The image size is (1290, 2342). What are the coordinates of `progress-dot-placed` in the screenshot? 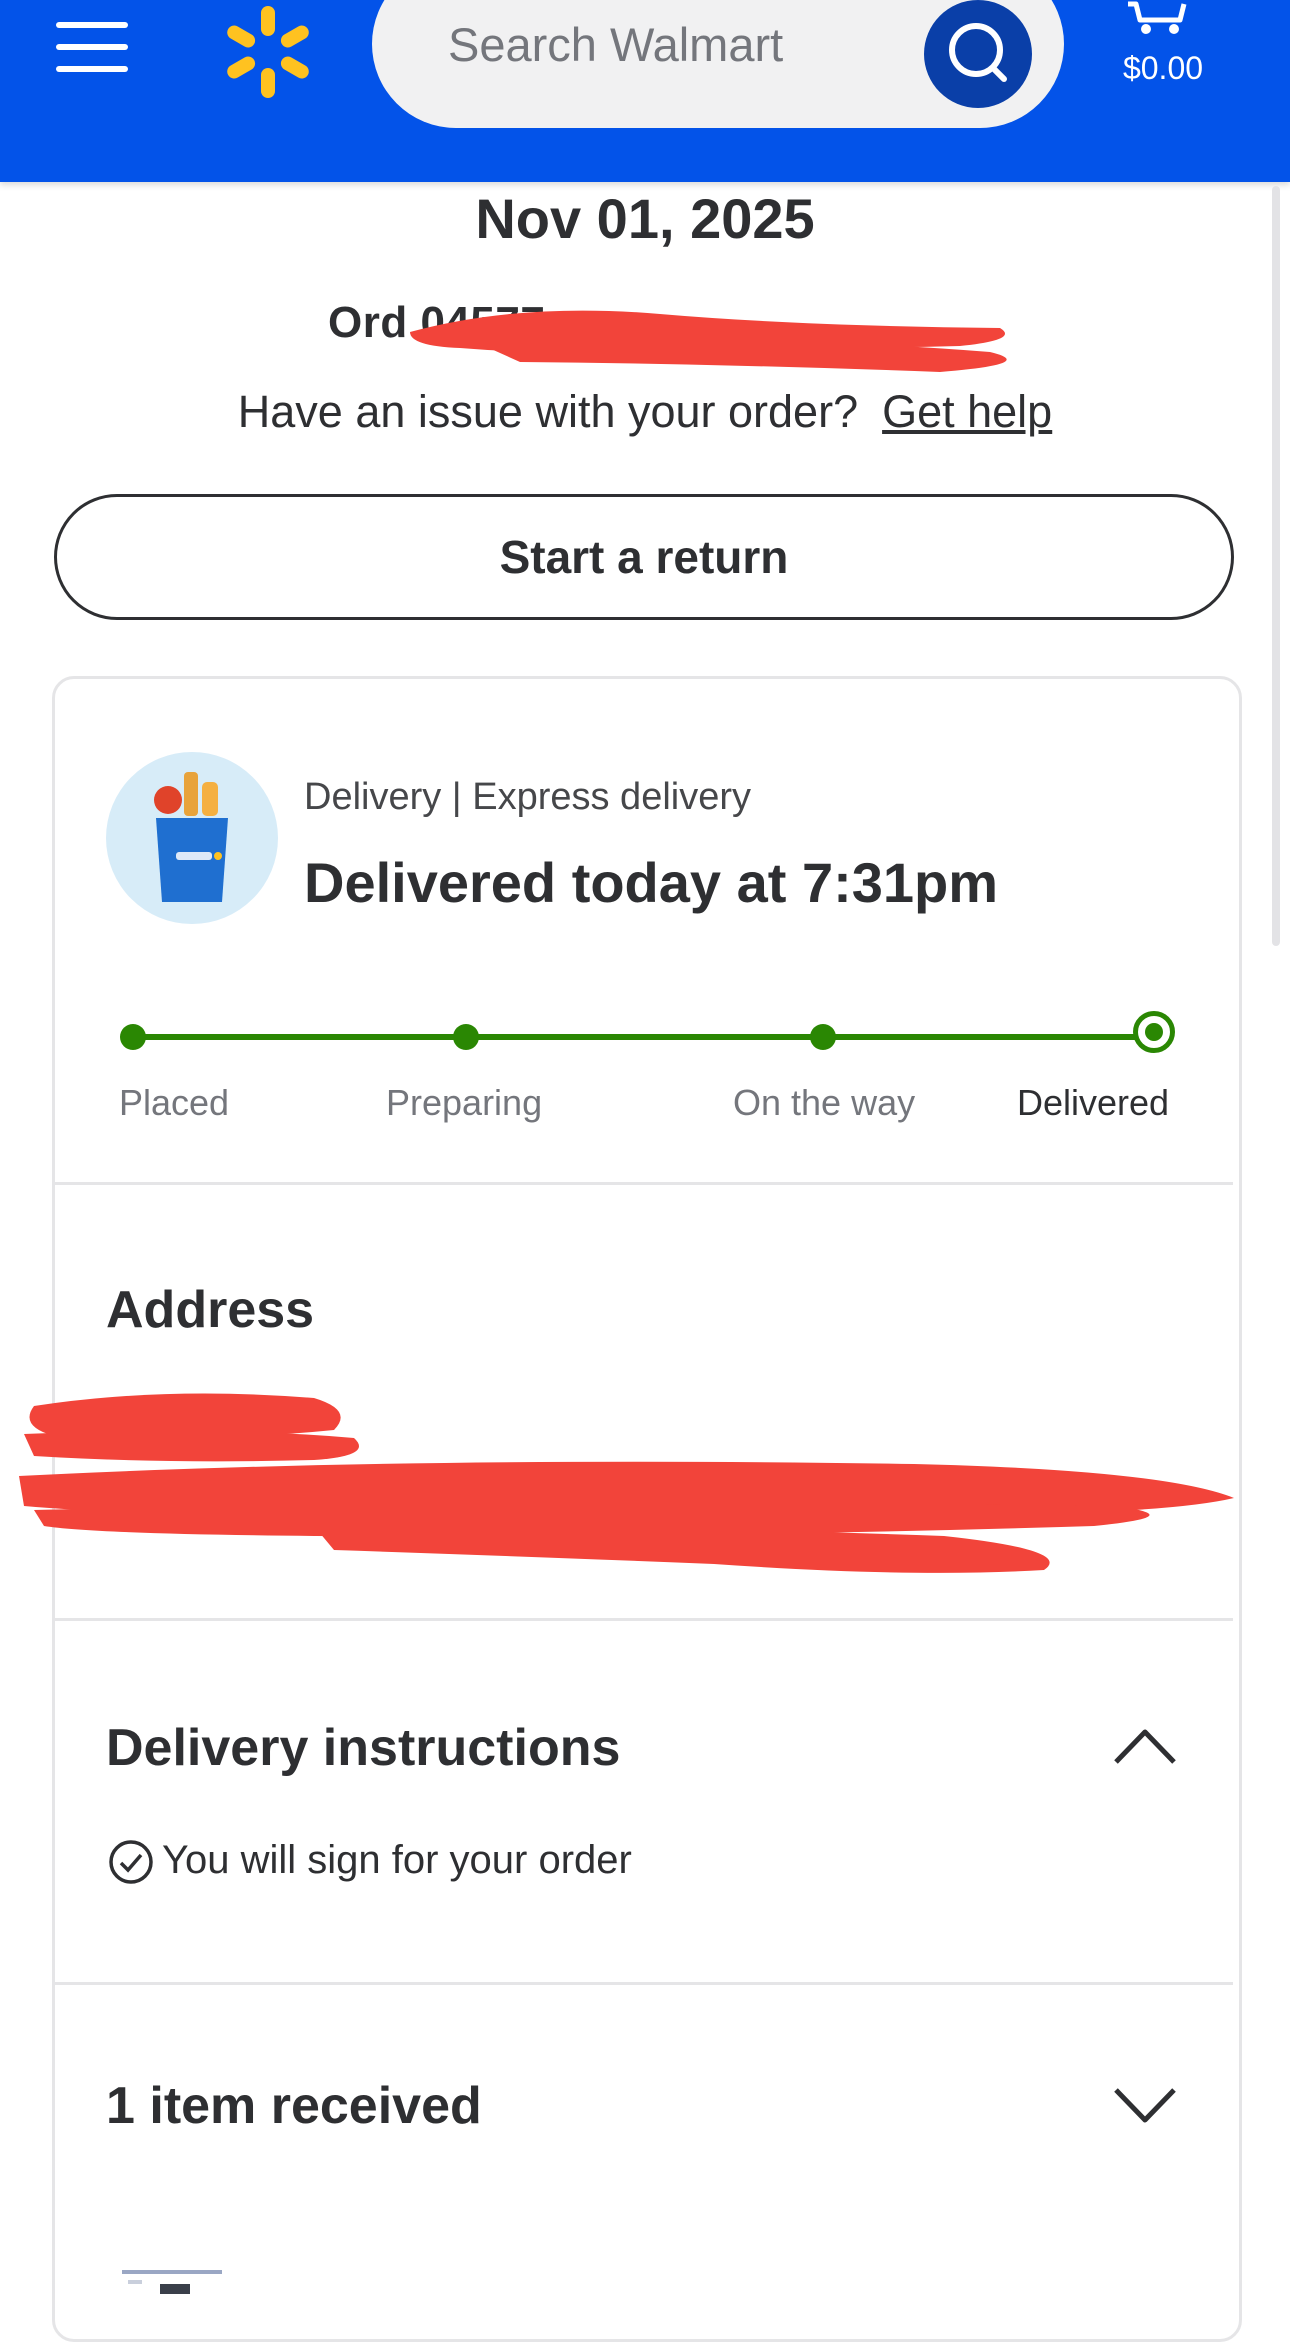 It's located at (133, 1037).